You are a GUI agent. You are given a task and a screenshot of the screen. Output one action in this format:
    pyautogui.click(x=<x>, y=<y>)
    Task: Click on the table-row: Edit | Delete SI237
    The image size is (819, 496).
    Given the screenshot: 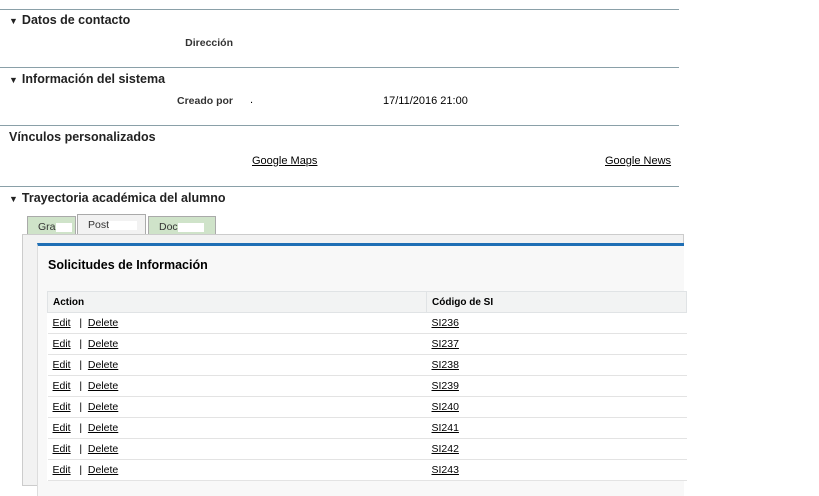 What is the action you would take?
    pyautogui.click(x=367, y=344)
    